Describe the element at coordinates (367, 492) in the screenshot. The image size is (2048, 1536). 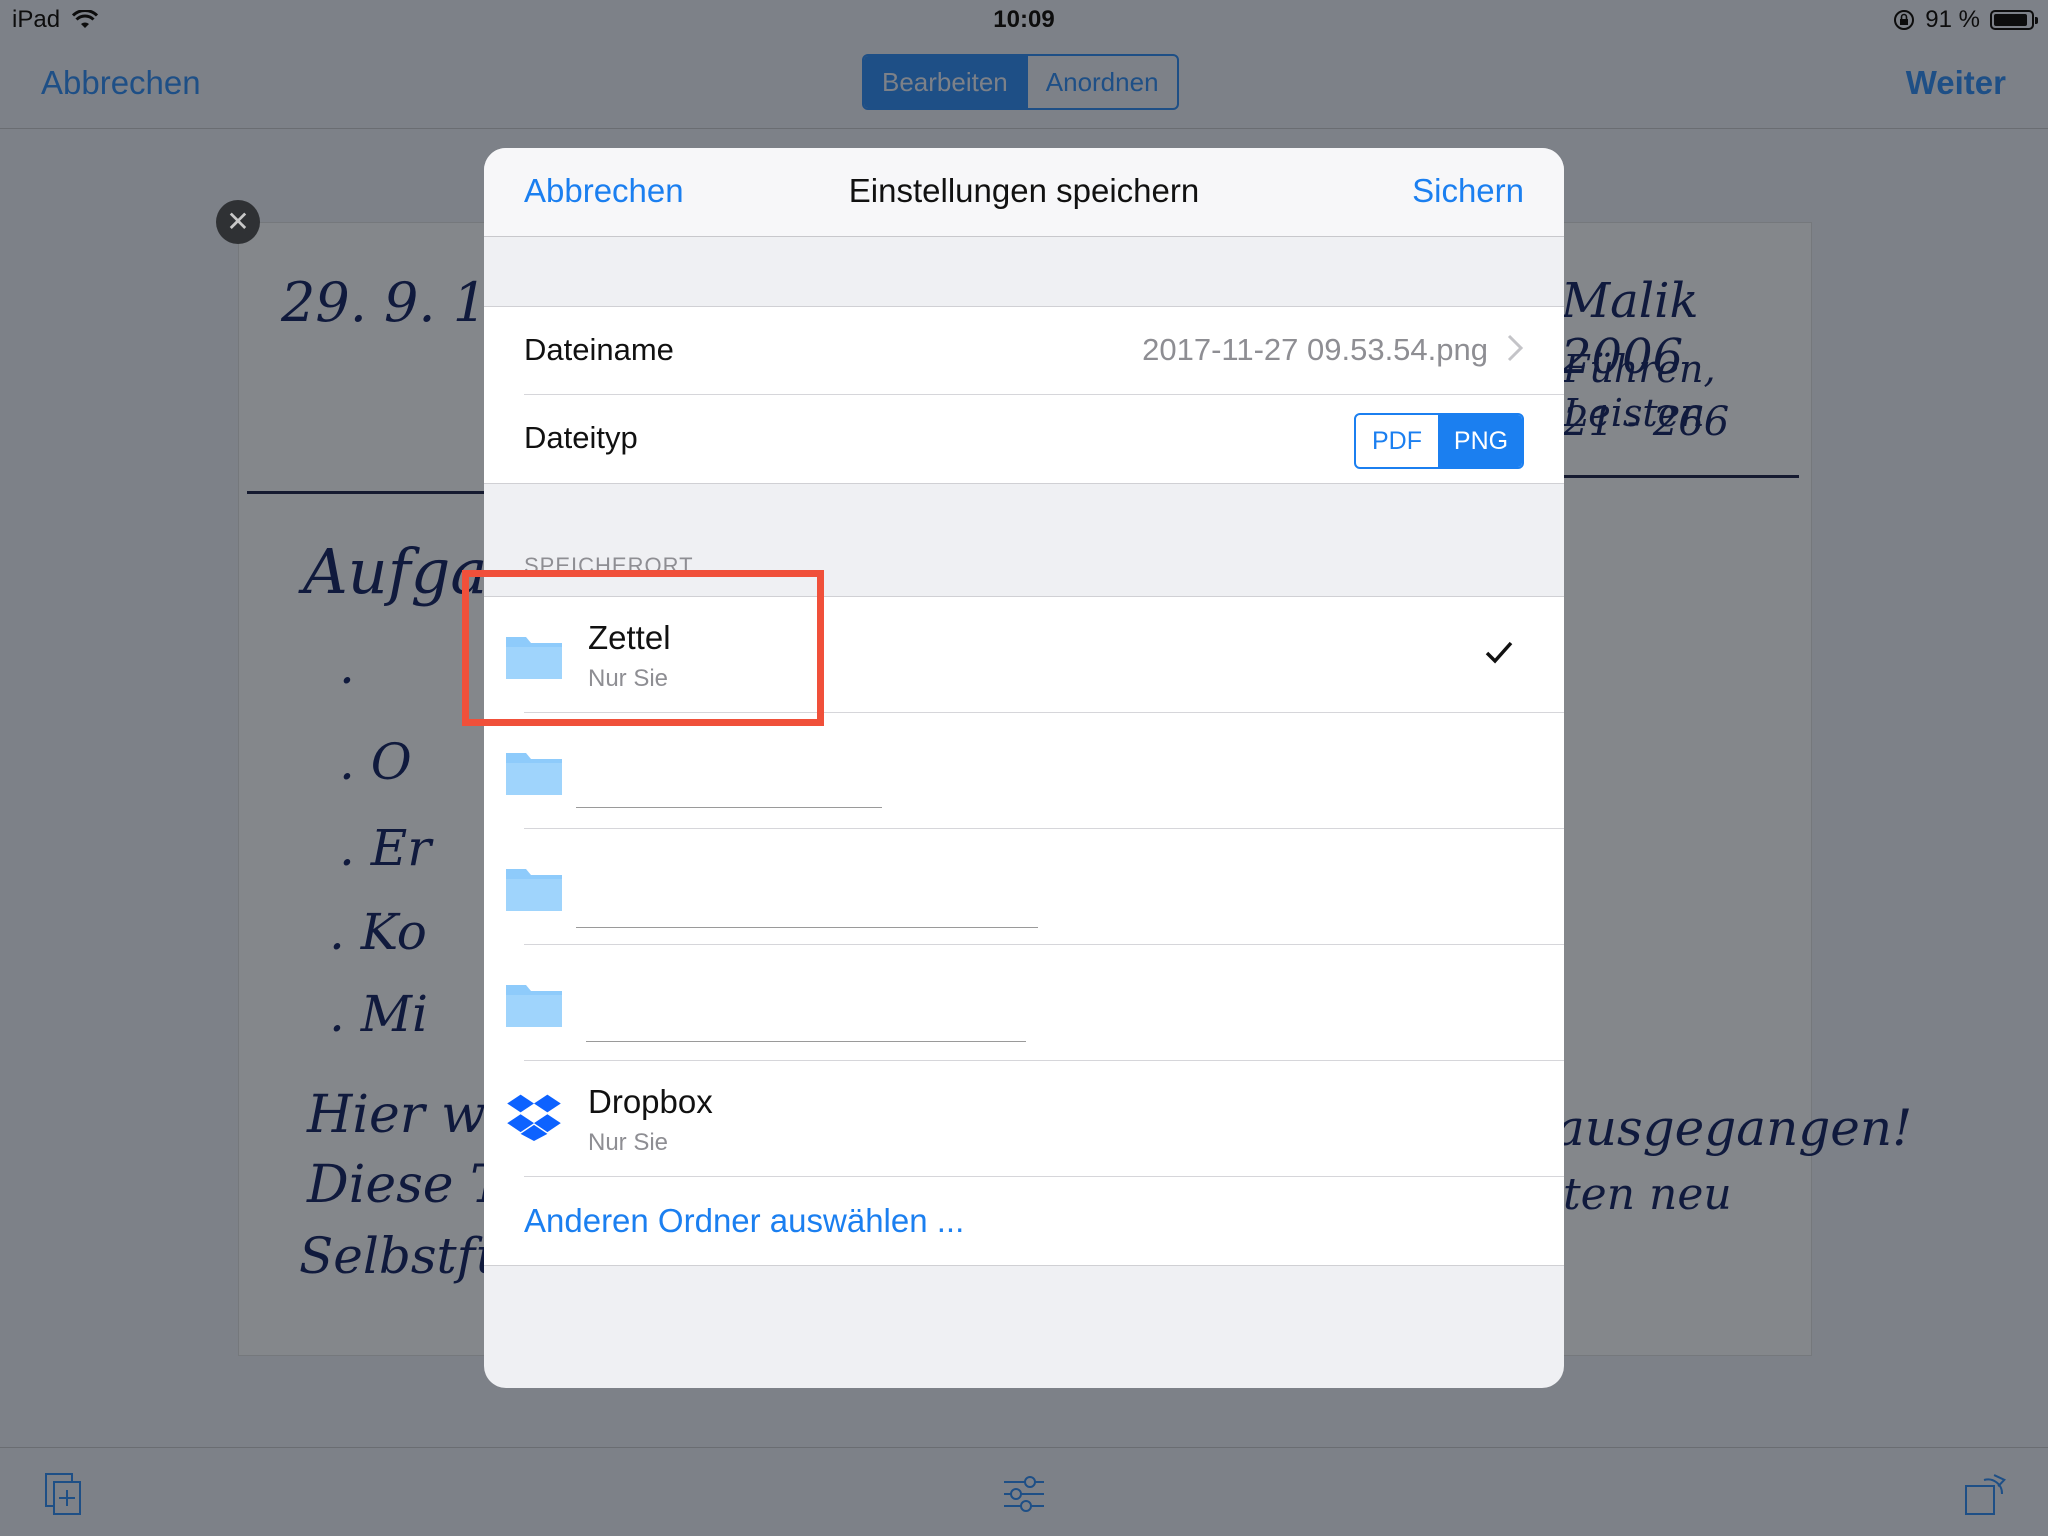
I see `handwriting-rule-left` at that location.